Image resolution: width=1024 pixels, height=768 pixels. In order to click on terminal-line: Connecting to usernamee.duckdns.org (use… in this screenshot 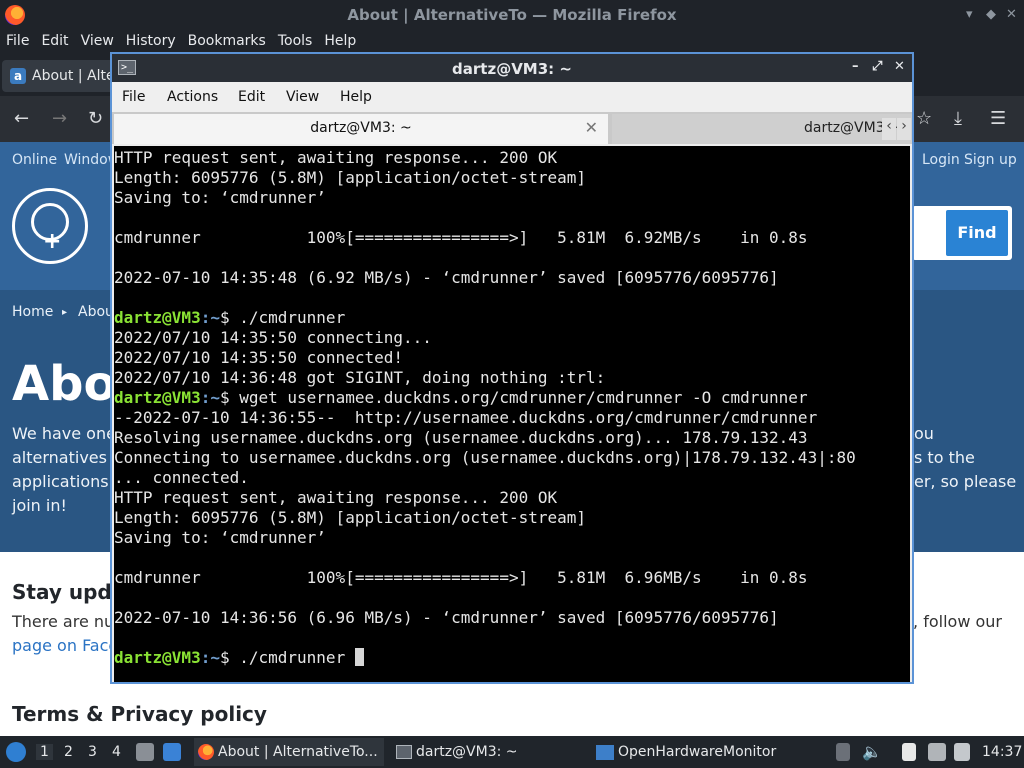, I will do `click(512, 458)`.